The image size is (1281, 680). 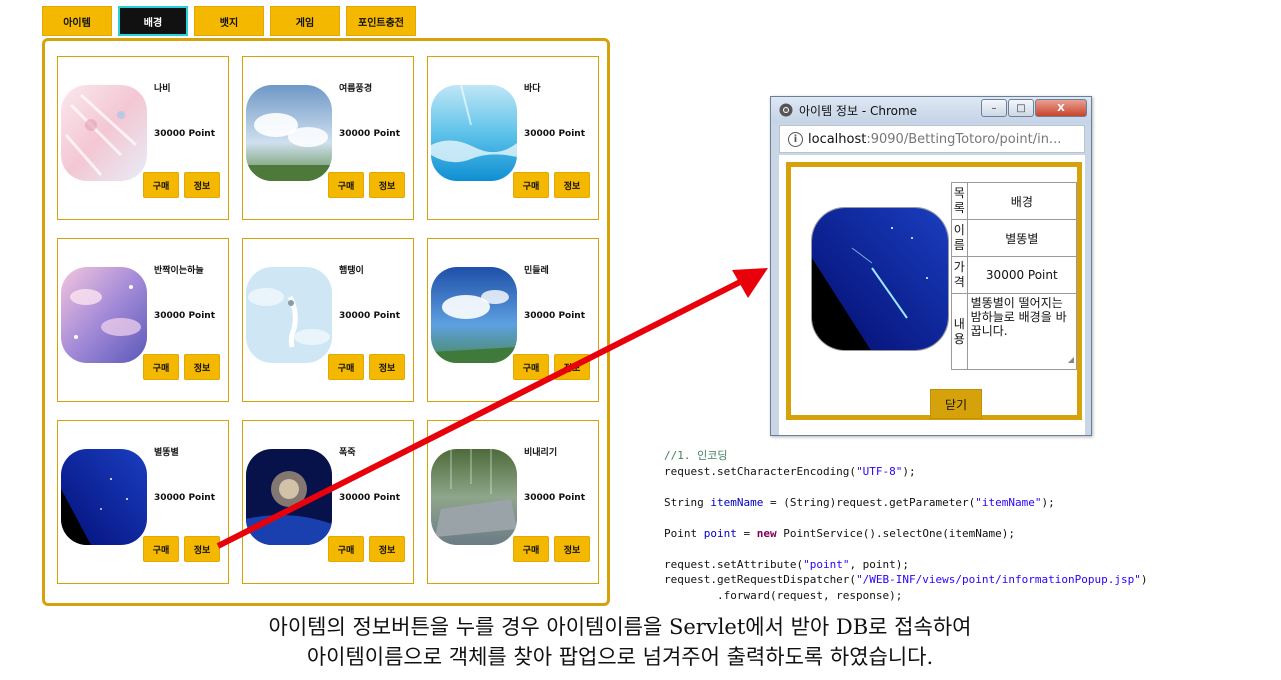 What do you see at coordinates (837, 139) in the screenshot?
I see `url-host: localhost` at bounding box center [837, 139].